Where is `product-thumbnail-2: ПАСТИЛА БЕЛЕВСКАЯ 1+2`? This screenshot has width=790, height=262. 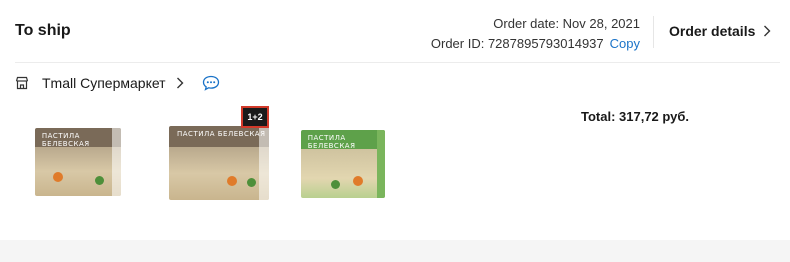
product-thumbnail-2: ПАСТИЛА БЕЛЕВСКАЯ 1+2 is located at coordinates (221, 154).